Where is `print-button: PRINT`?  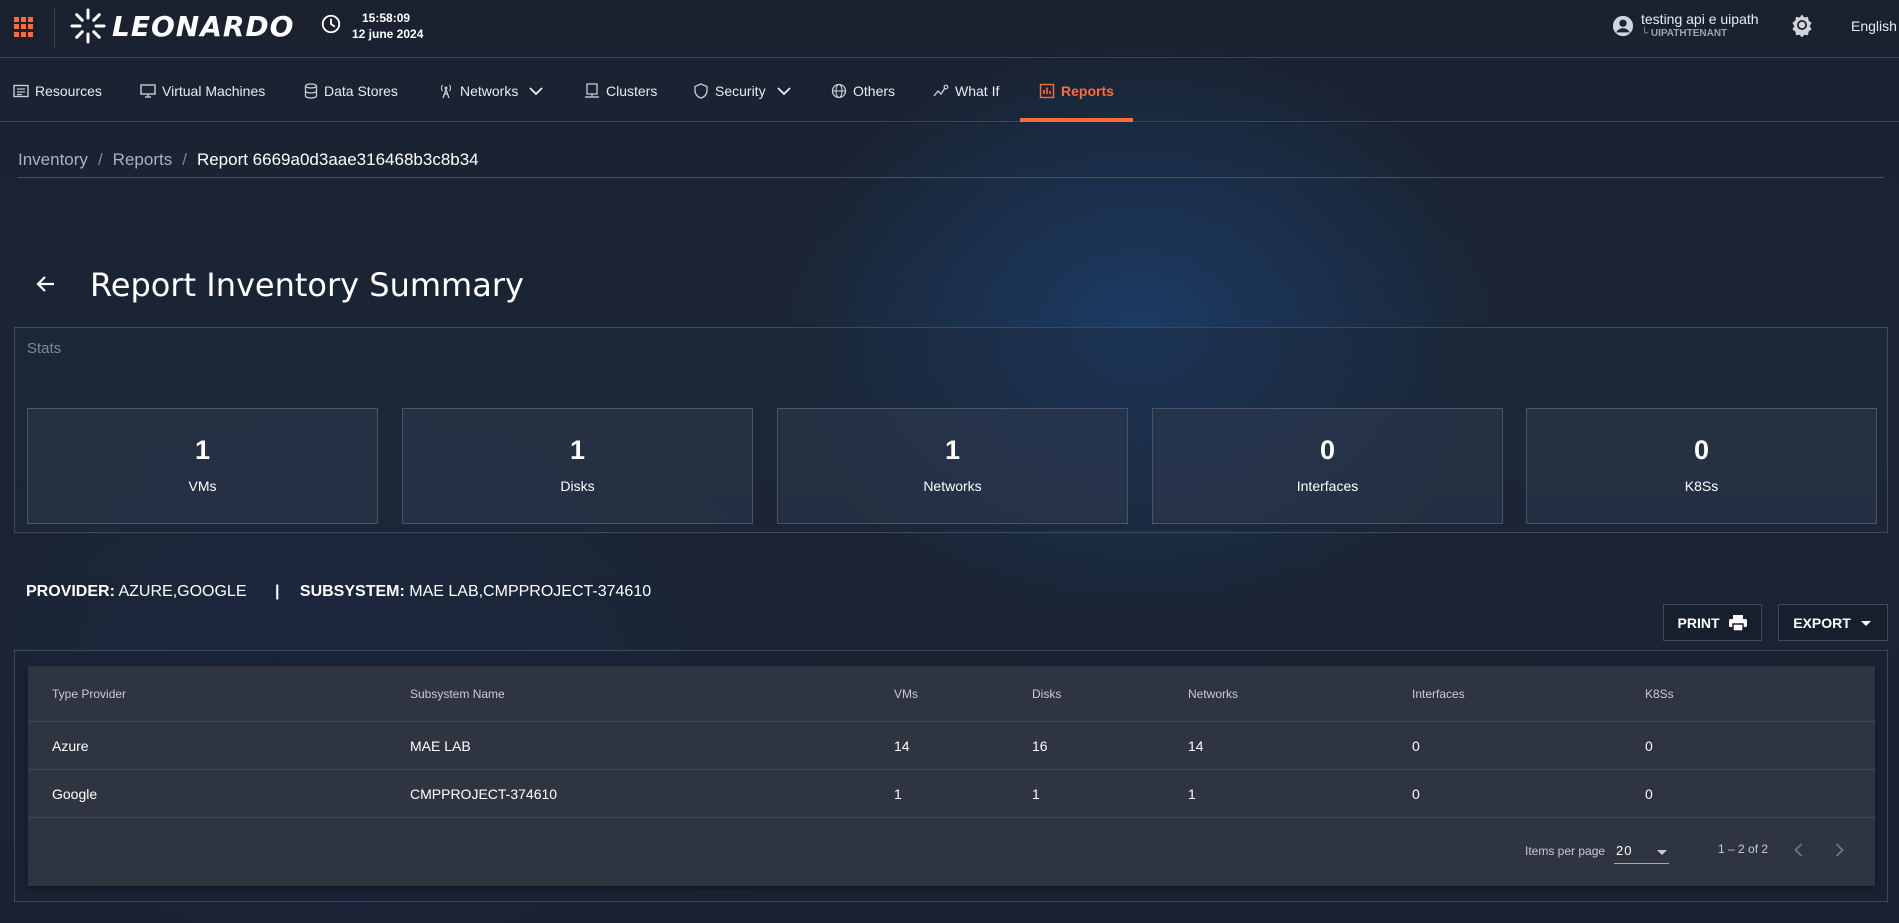 print-button: PRINT is located at coordinates (1712, 622).